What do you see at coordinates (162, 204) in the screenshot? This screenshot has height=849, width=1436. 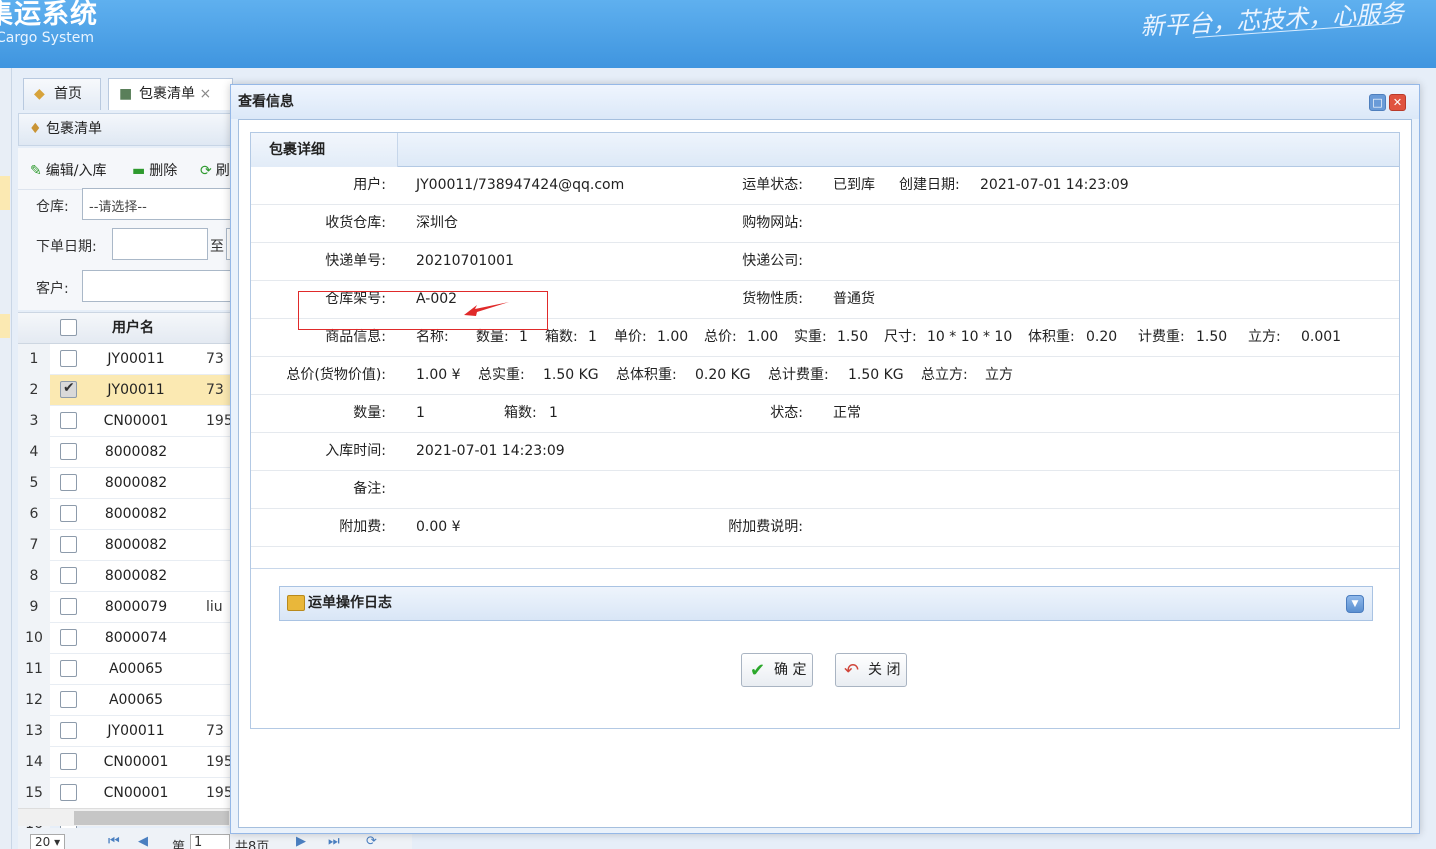 I see `warehouse-select: --请选择--` at bounding box center [162, 204].